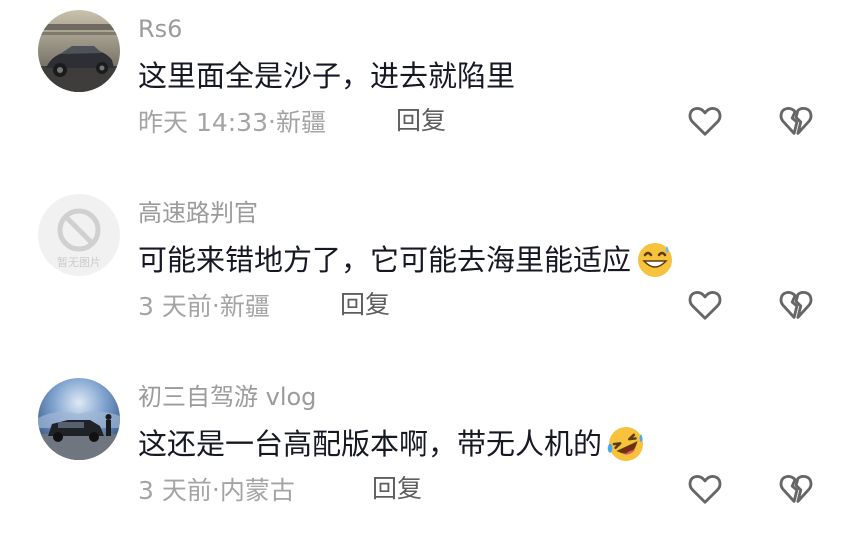 The height and width of the screenshot is (547, 852). I want to click on comment-text: 可能来错地方了，它可能去海里能适应, so click(406, 260).